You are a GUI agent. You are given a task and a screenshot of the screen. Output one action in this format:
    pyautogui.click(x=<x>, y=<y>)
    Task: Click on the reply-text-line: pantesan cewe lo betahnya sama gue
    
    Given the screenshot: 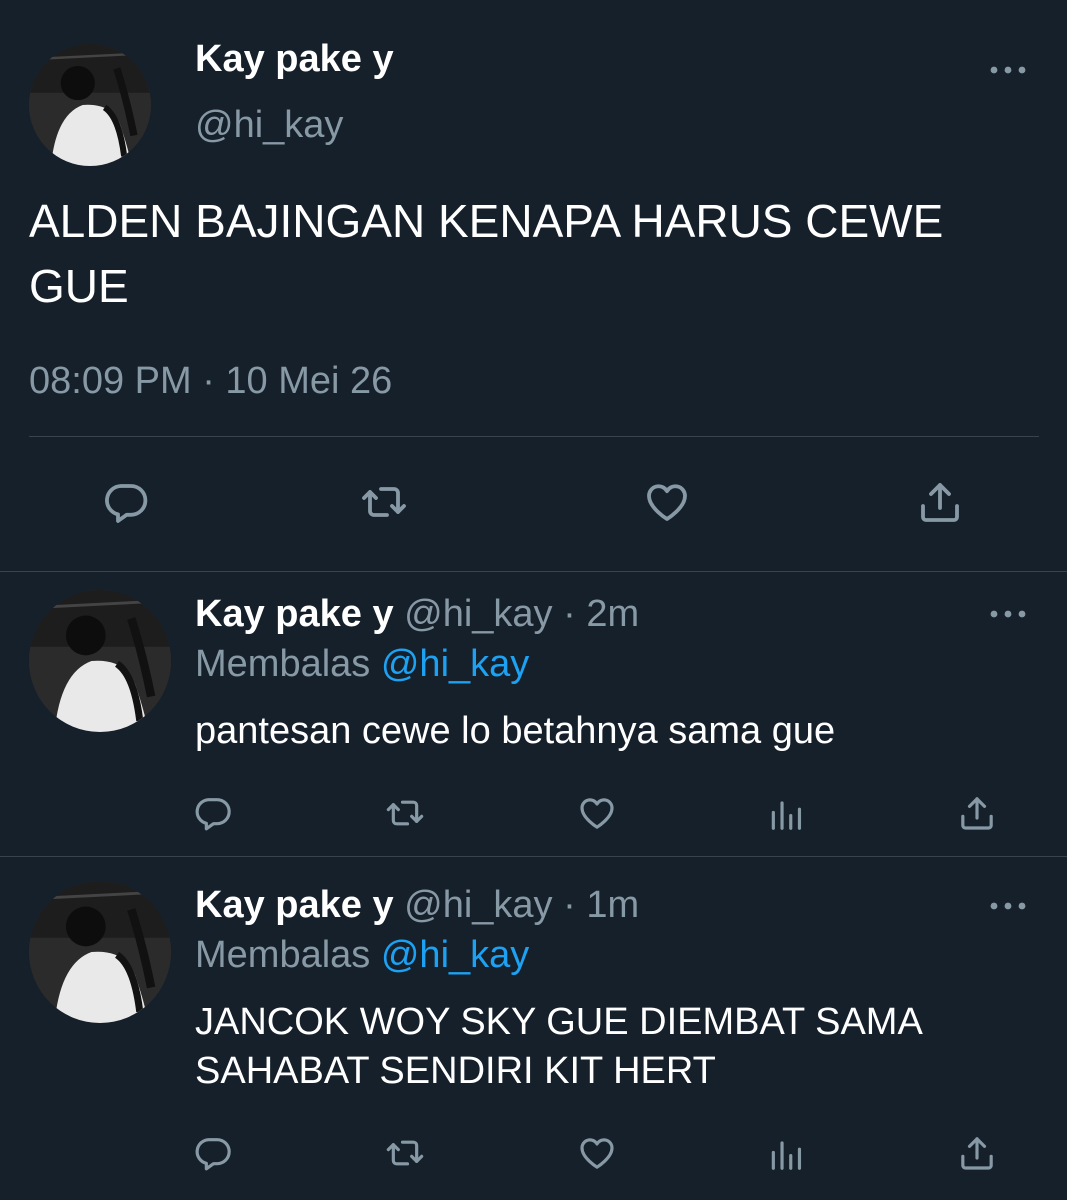 What is the action you would take?
    pyautogui.click(x=515, y=731)
    